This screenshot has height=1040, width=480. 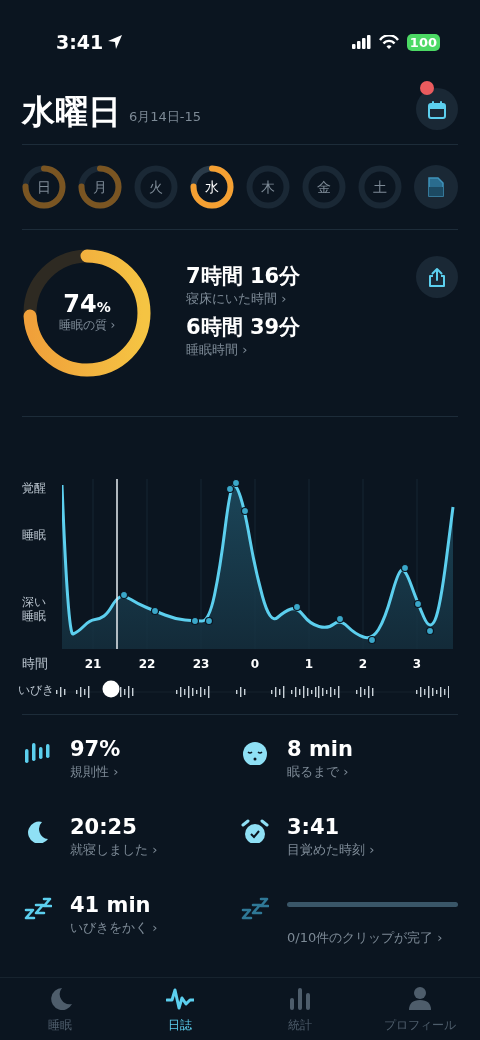 What do you see at coordinates (111, 689) in the screenshot?
I see `playhead-handle` at bounding box center [111, 689].